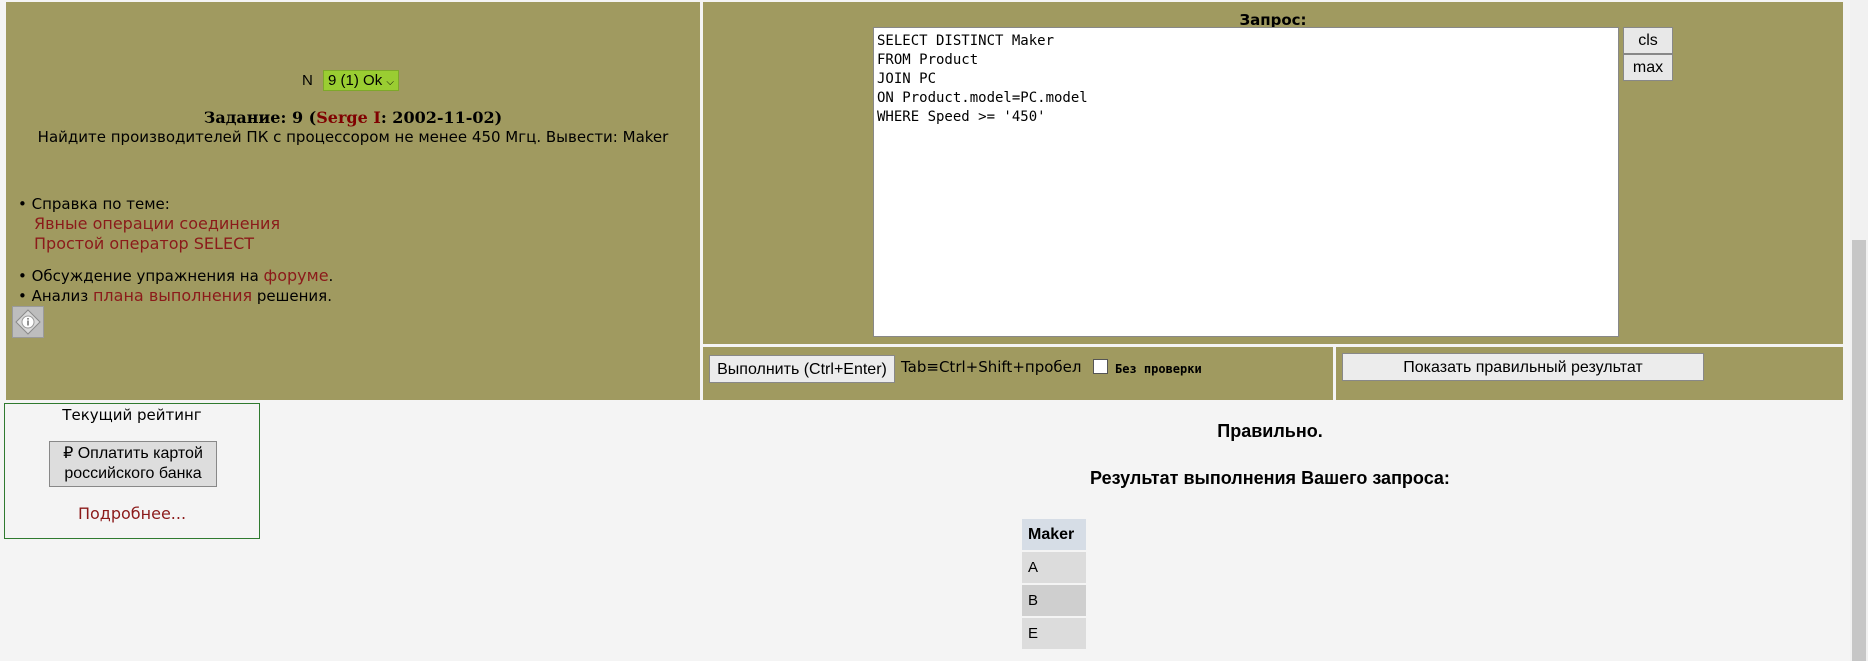 Image resolution: width=1868 pixels, height=661 pixels. What do you see at coordinates (1648, 67) in the screenshot?
I see `max-button: max` at bounding box center [1648, 67].